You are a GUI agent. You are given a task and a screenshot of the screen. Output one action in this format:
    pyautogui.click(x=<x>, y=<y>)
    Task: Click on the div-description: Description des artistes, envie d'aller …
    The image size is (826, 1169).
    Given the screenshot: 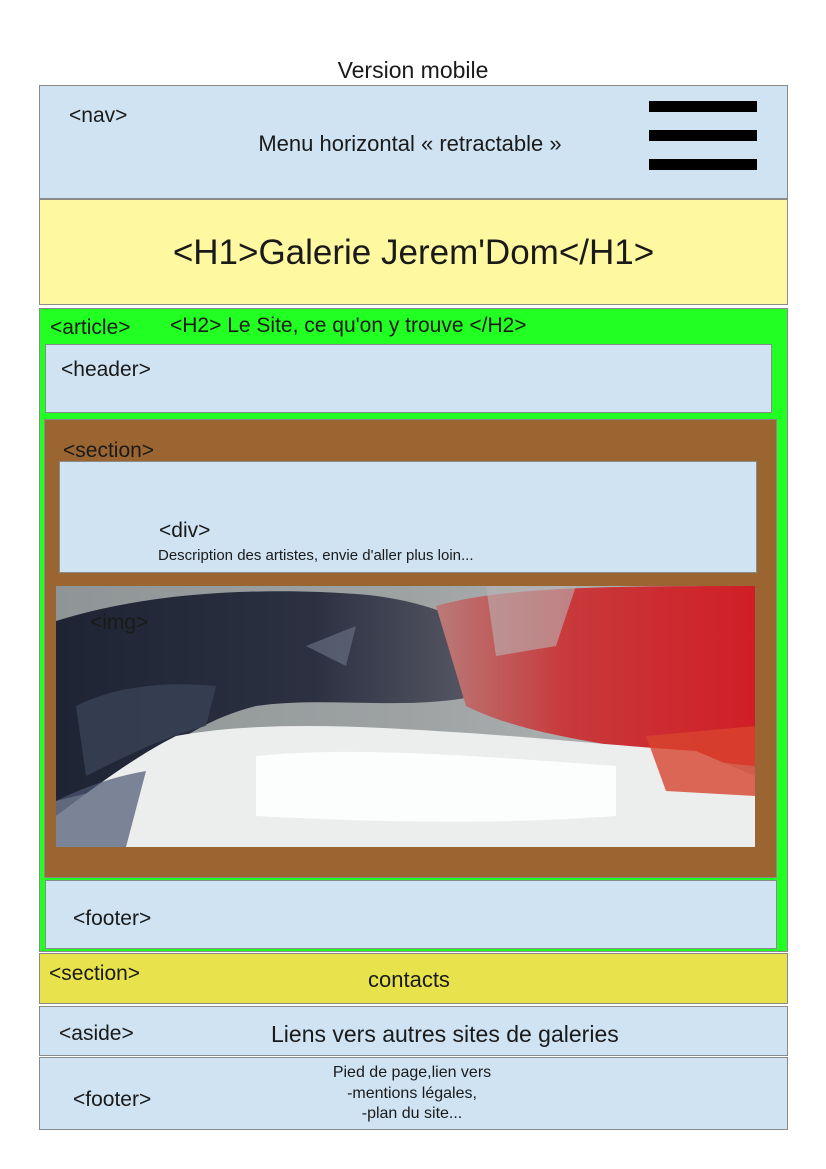 What is the action you would take?
    pyautogui.click(x=316, y=555)
    